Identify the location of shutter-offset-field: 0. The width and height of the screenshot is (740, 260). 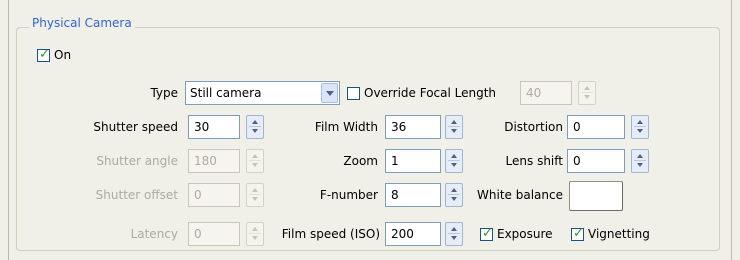
(214, 195).